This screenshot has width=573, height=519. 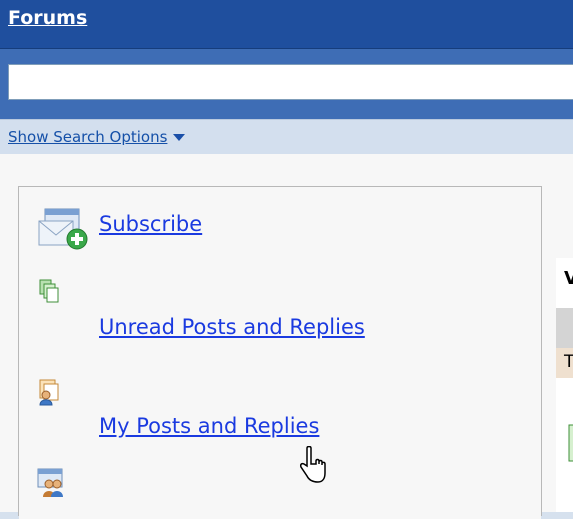 What do you see at coordinates (49, 392) in the screenshot?
I see `my-posts-icon` at bounding box center [49, 392].